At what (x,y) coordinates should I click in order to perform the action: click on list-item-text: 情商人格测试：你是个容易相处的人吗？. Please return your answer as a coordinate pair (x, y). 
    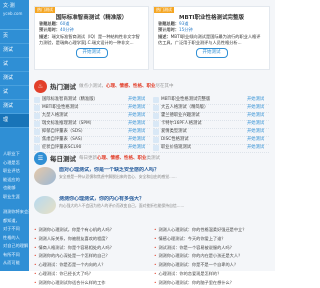
    Looking at the image, I should click on (75, 247).